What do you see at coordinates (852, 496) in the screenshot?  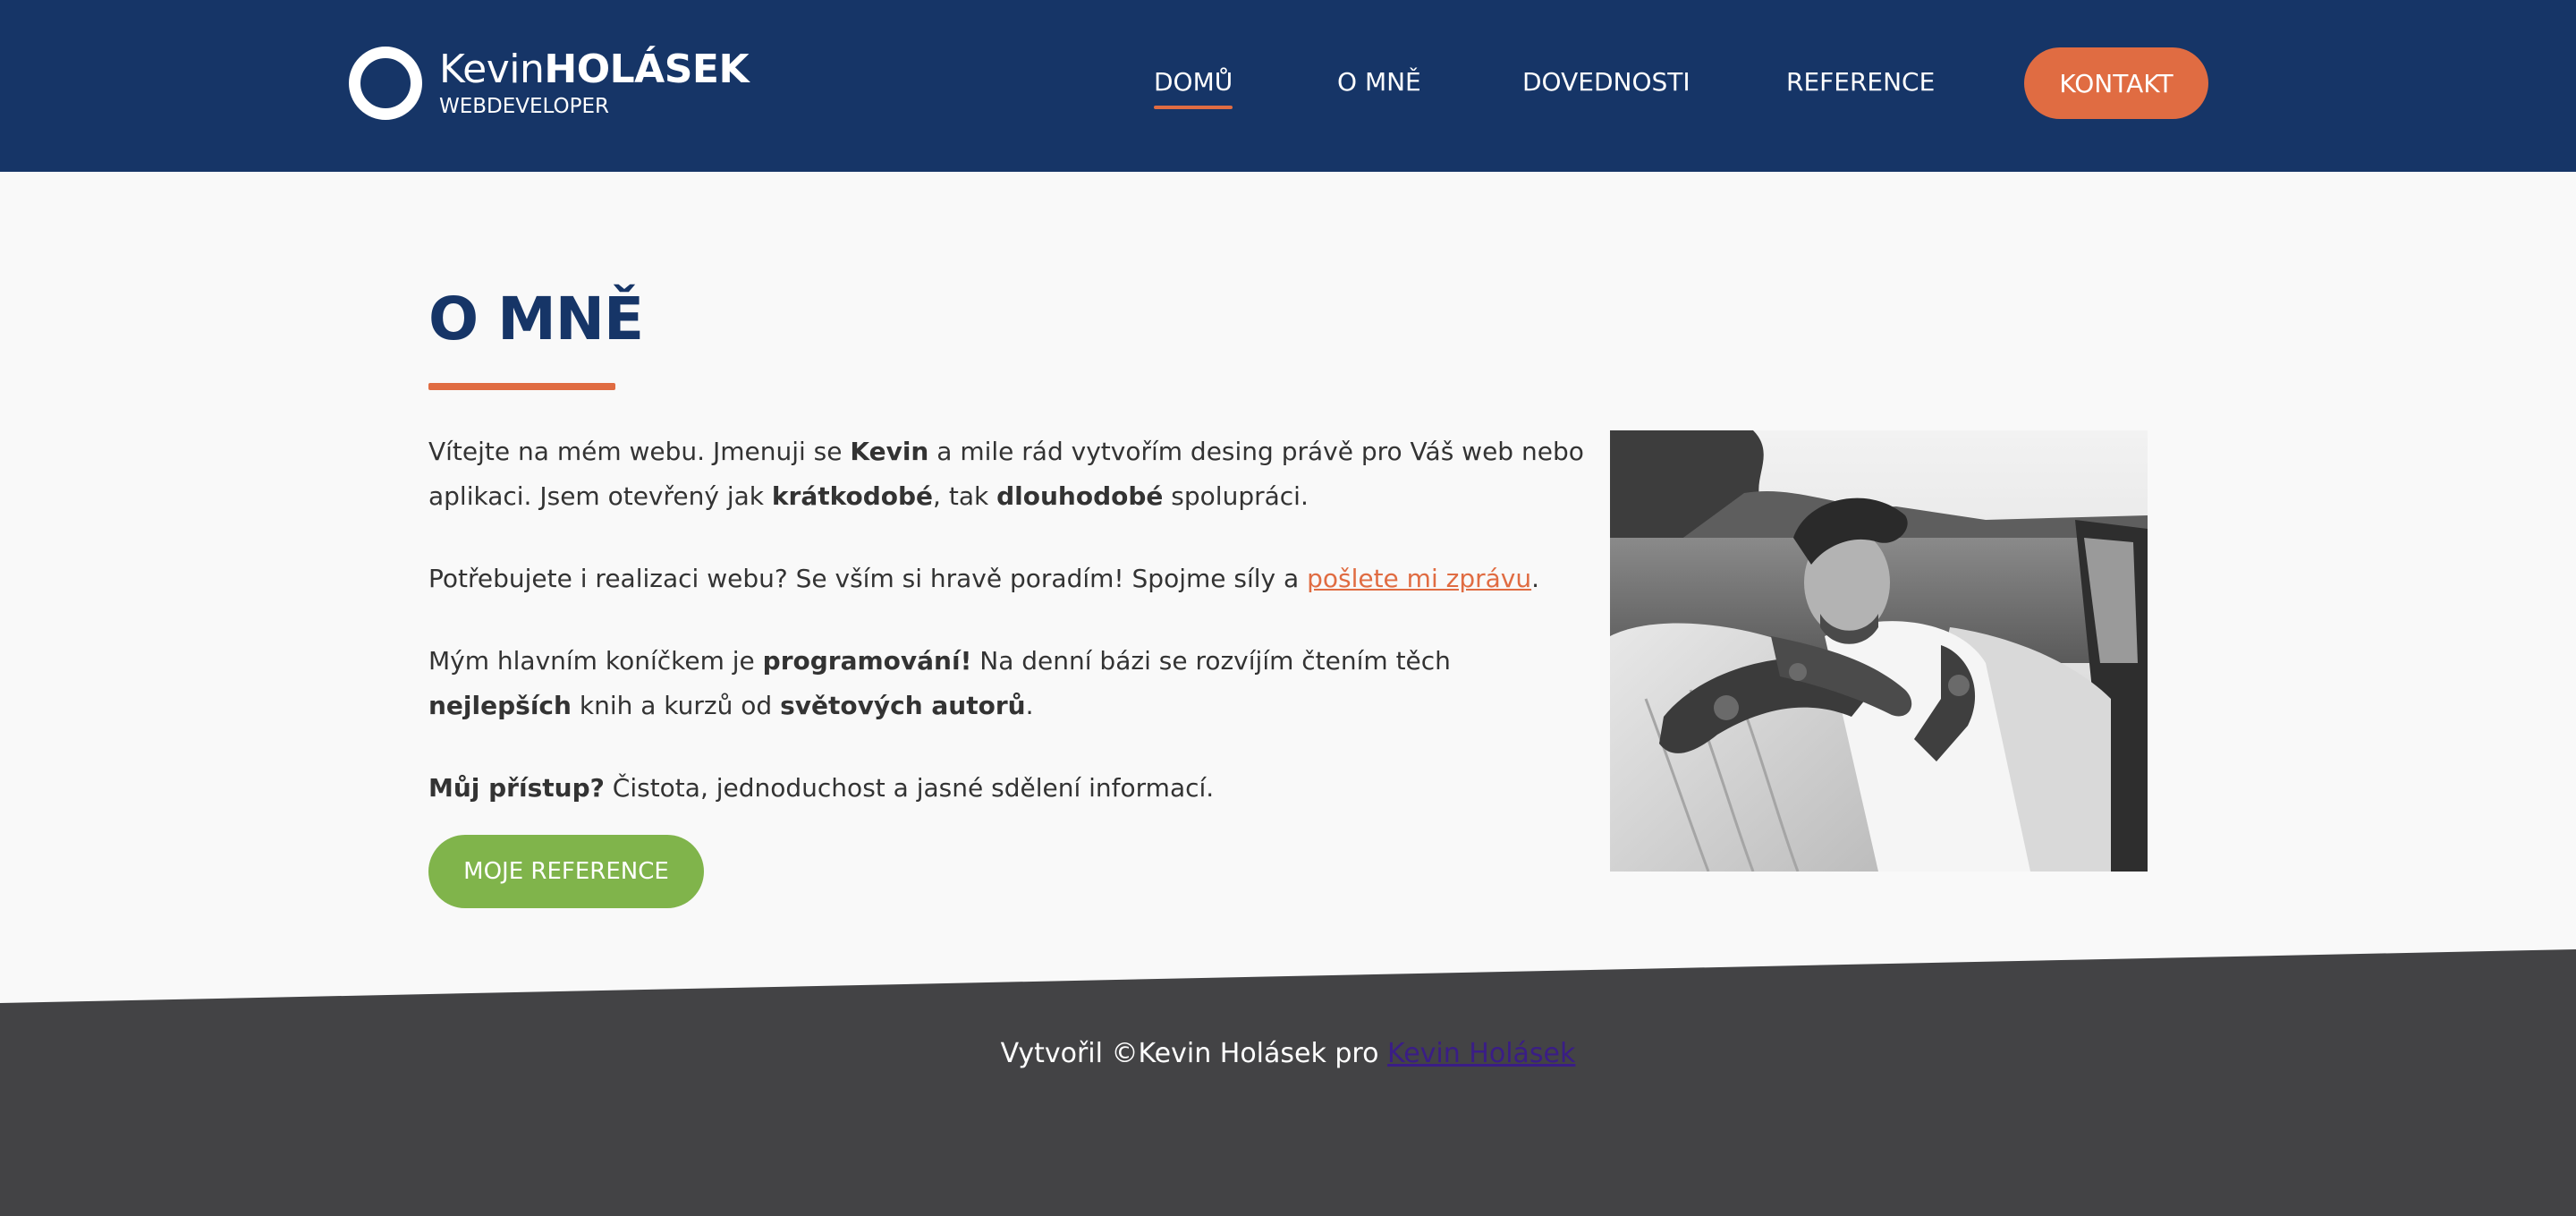 I see `bold-short-term: krátkodobé` at bounding box center [852, 496].